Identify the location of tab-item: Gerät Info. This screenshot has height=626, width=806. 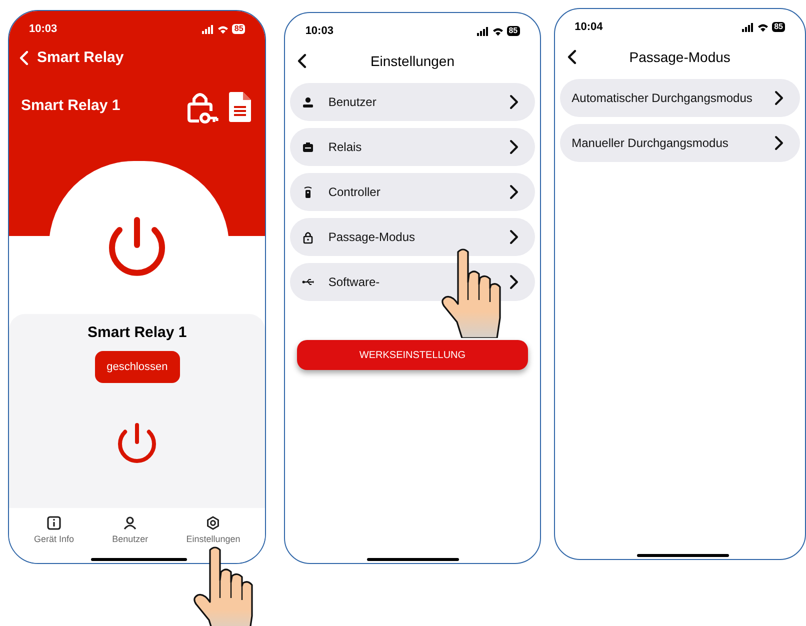
(54, 531).